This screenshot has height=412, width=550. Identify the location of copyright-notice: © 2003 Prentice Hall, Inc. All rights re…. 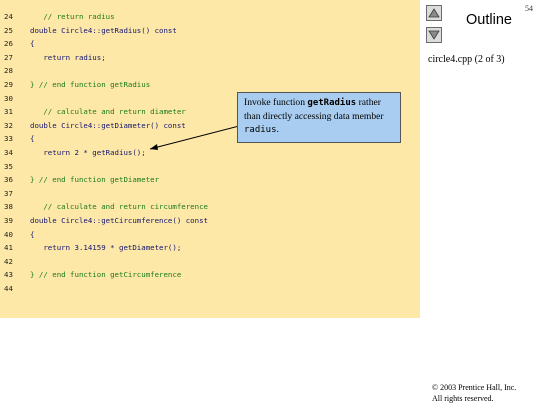
(474, 393).